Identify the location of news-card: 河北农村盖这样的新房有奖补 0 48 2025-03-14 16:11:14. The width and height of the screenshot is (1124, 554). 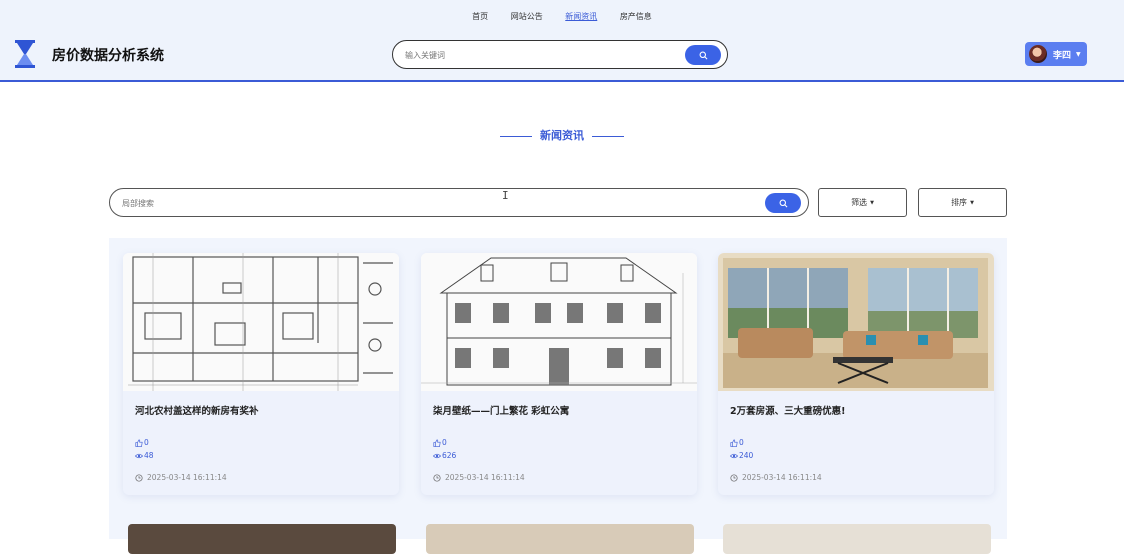
(261, 374).